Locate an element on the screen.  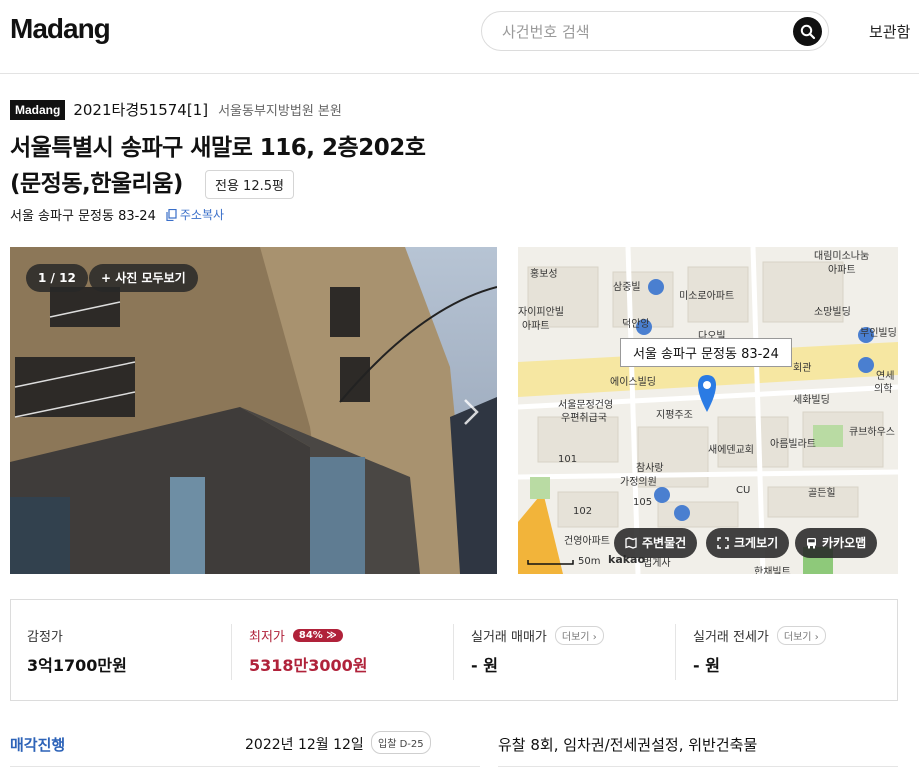
map-label: 자이피안빌 is located at coordinates (541, 312).